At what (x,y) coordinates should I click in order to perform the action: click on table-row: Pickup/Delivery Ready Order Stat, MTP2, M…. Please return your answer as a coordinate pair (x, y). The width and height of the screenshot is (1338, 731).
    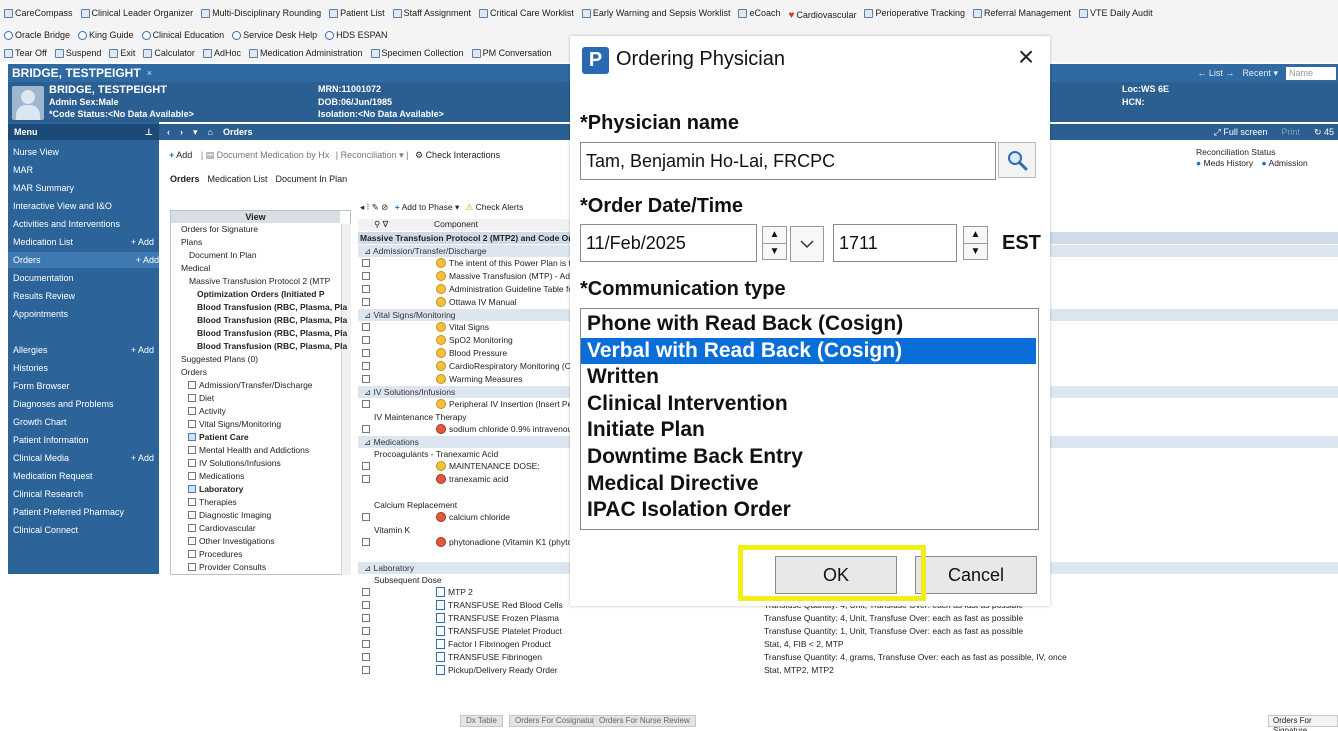
    Looking at the image, I should click on (848, 670).